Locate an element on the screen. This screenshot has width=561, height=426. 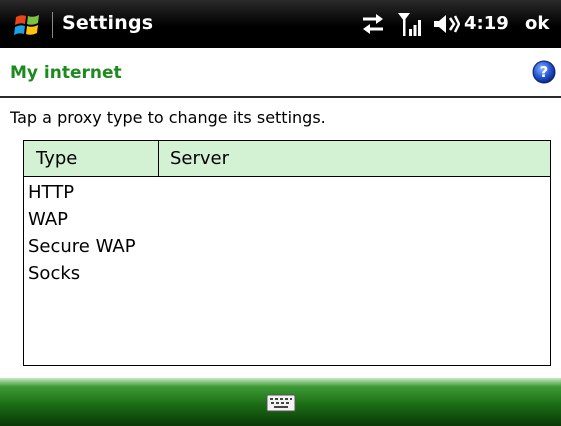
sync-icon is located at coordinates (373, 24).